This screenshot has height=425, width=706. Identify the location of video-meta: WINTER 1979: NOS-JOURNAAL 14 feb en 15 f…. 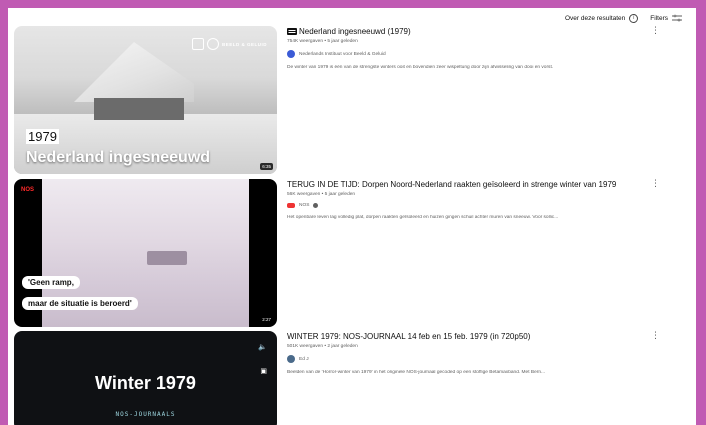
(477, 353).